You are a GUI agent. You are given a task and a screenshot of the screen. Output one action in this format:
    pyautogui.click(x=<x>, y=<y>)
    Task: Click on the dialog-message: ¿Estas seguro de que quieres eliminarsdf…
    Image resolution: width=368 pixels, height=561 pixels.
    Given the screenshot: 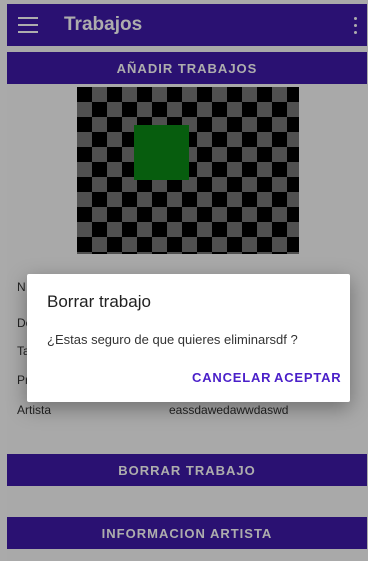 What is the action you would take?
    pyautogui.click(x=172, y=339)
    